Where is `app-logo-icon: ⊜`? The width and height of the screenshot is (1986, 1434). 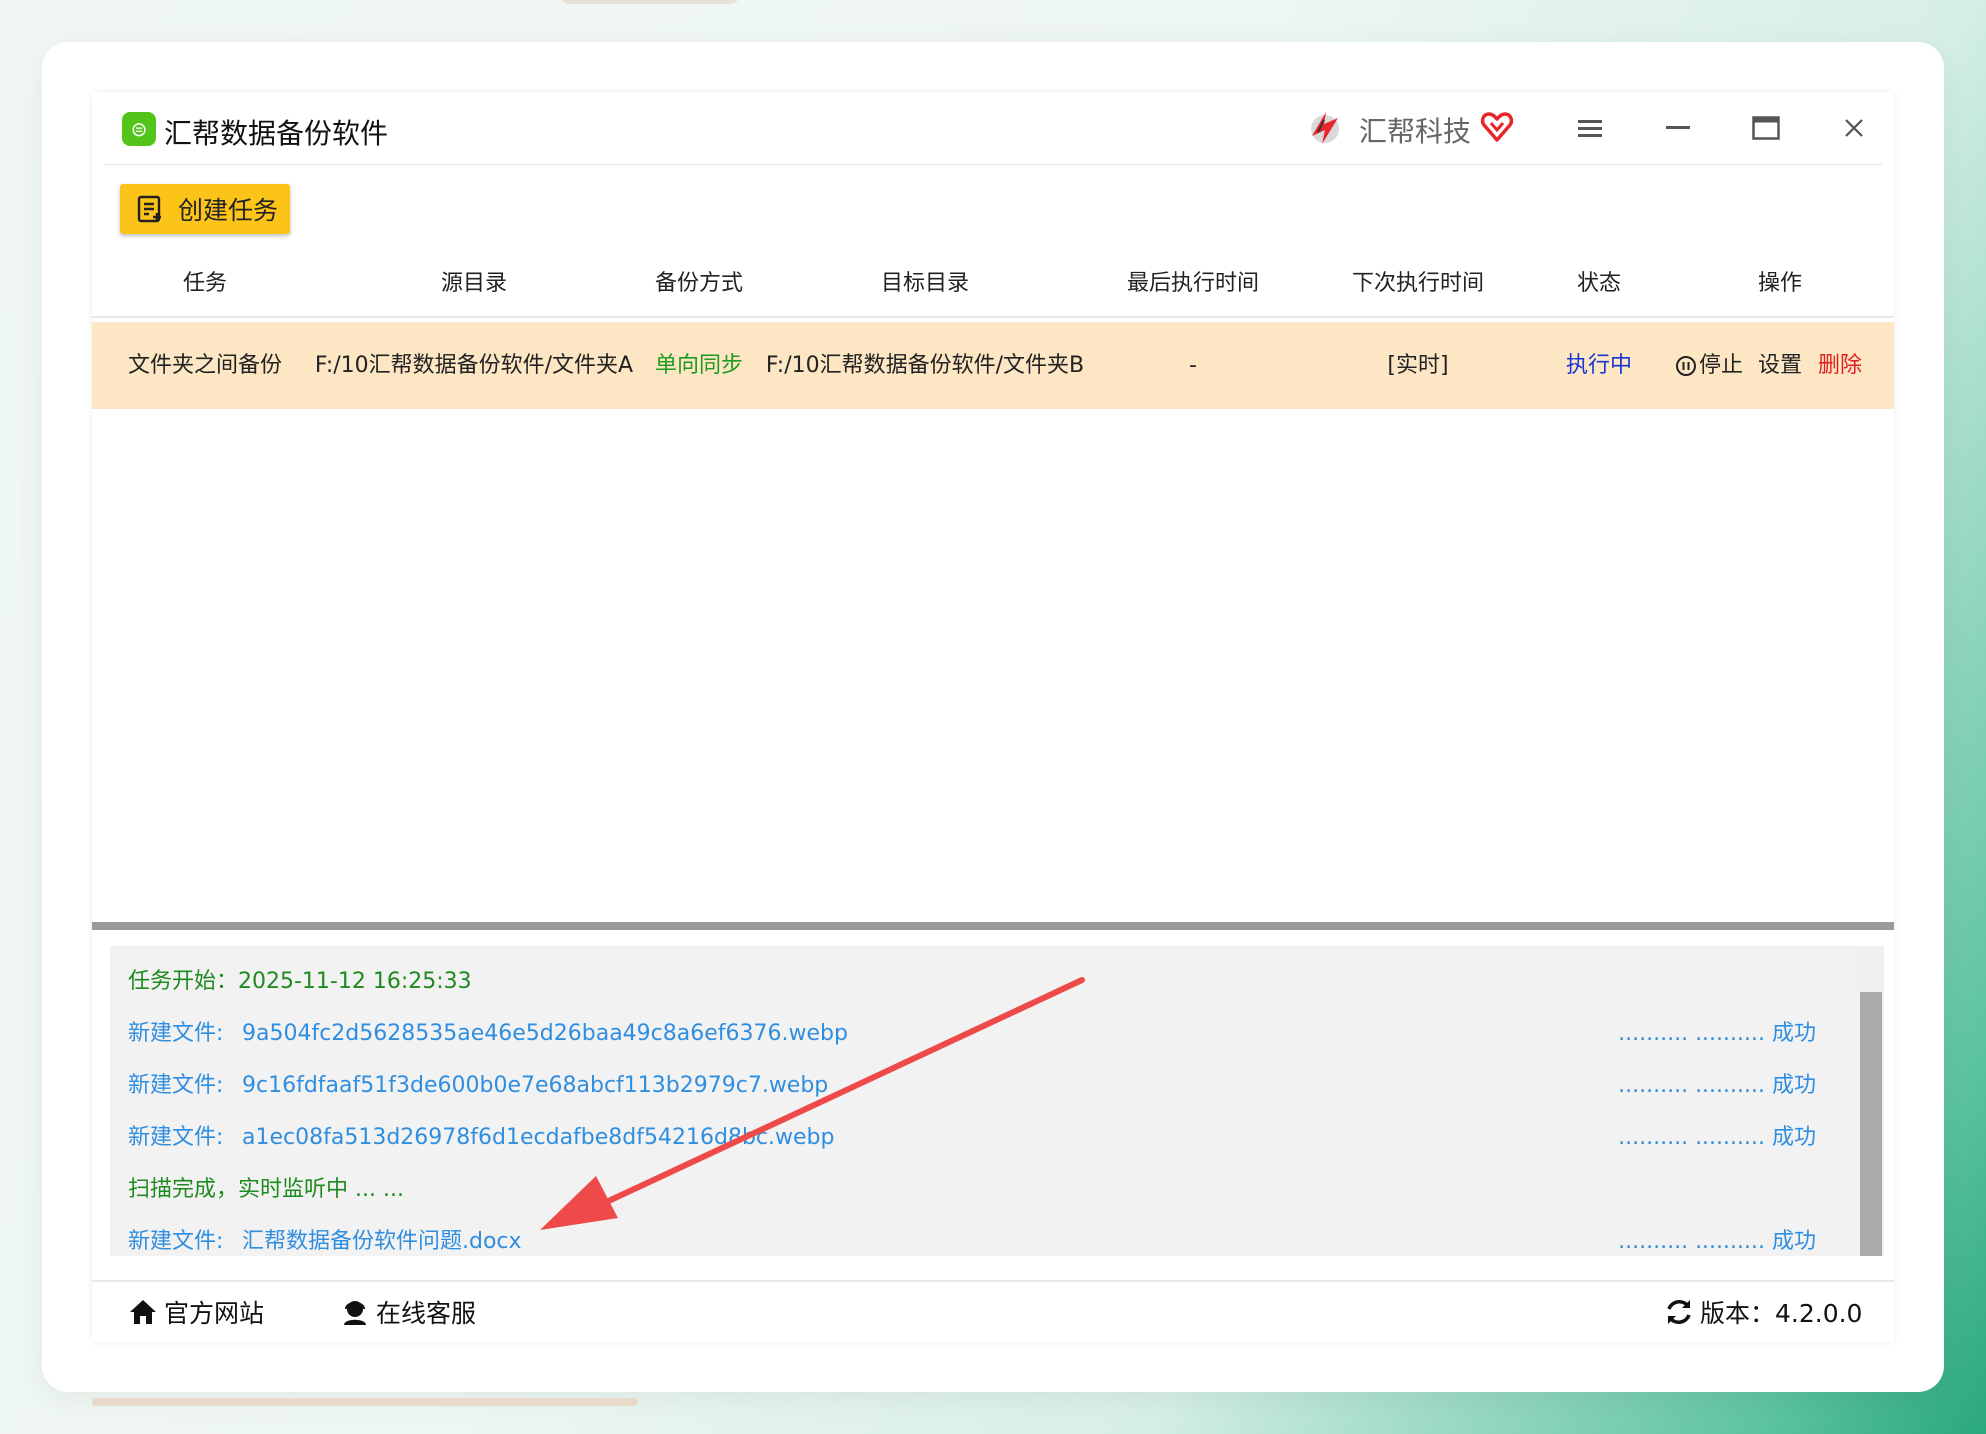
app-logo-icon: ⊜ is located at coordinates (139, 129).